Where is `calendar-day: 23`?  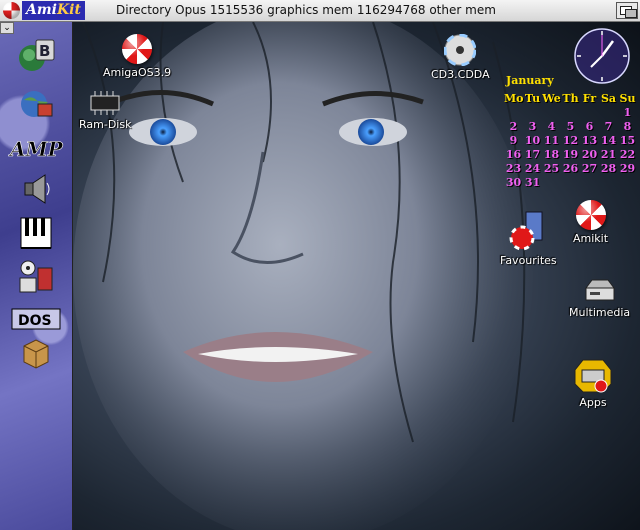
calendar-day: 23 is located at coordinates (513, 168).